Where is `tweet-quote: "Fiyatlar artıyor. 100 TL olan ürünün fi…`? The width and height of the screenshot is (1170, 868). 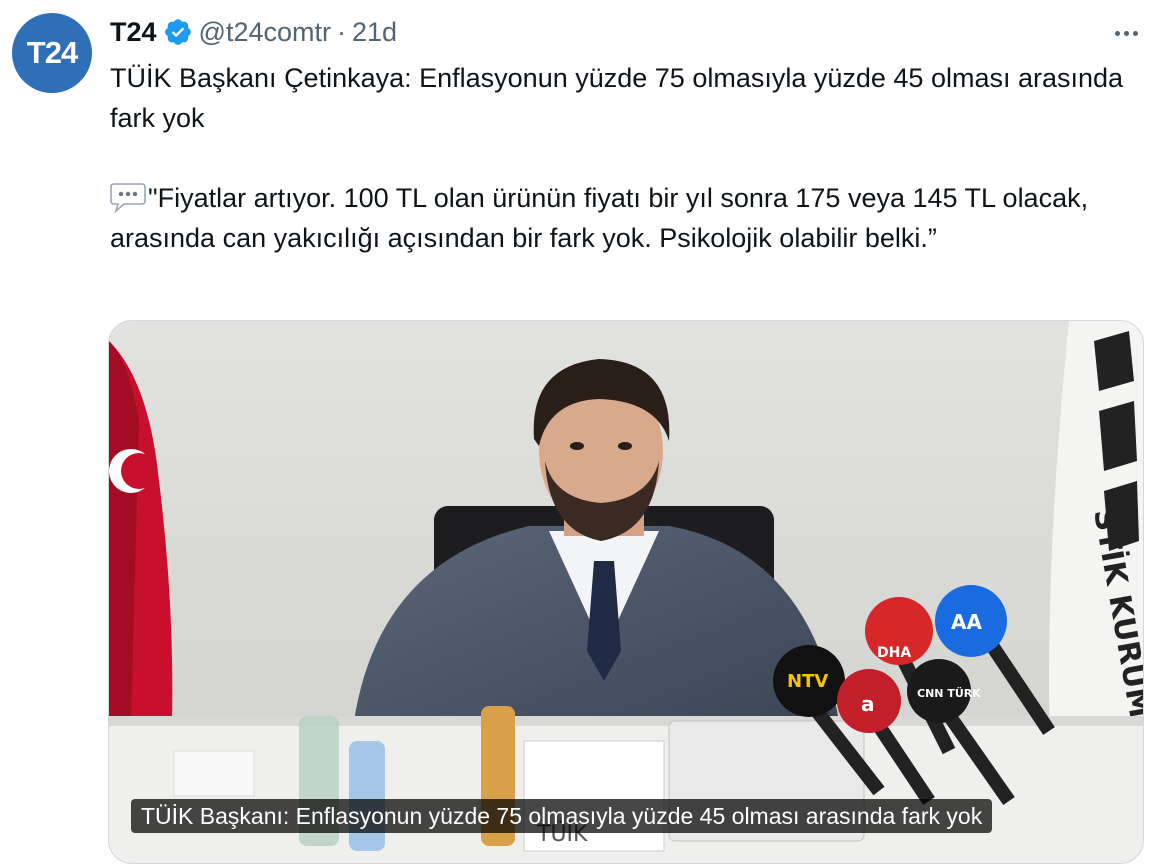 tweet-quote: "Fiyatlar artıyor. 100 TL olan ürünün fi… is located at coordinates (599, 218).